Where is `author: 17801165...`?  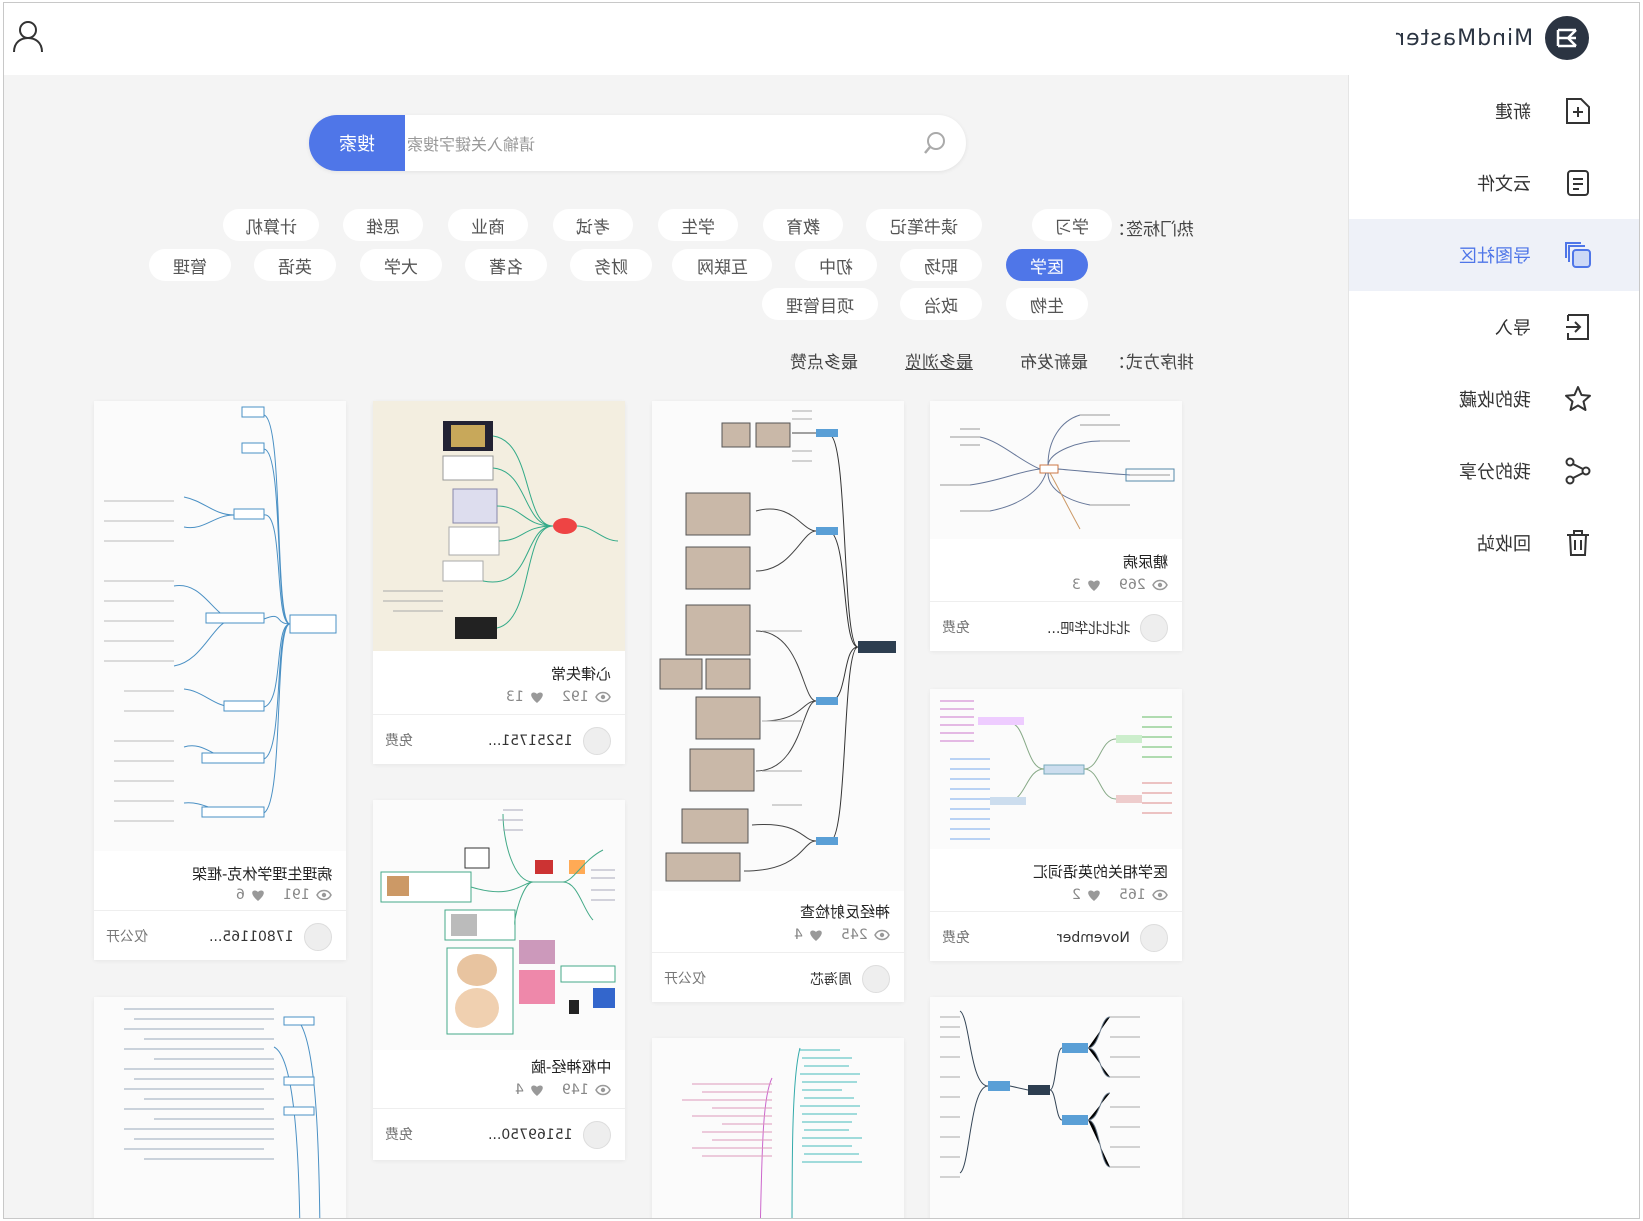 author: 17801165... is located at coordinates (270, 937).